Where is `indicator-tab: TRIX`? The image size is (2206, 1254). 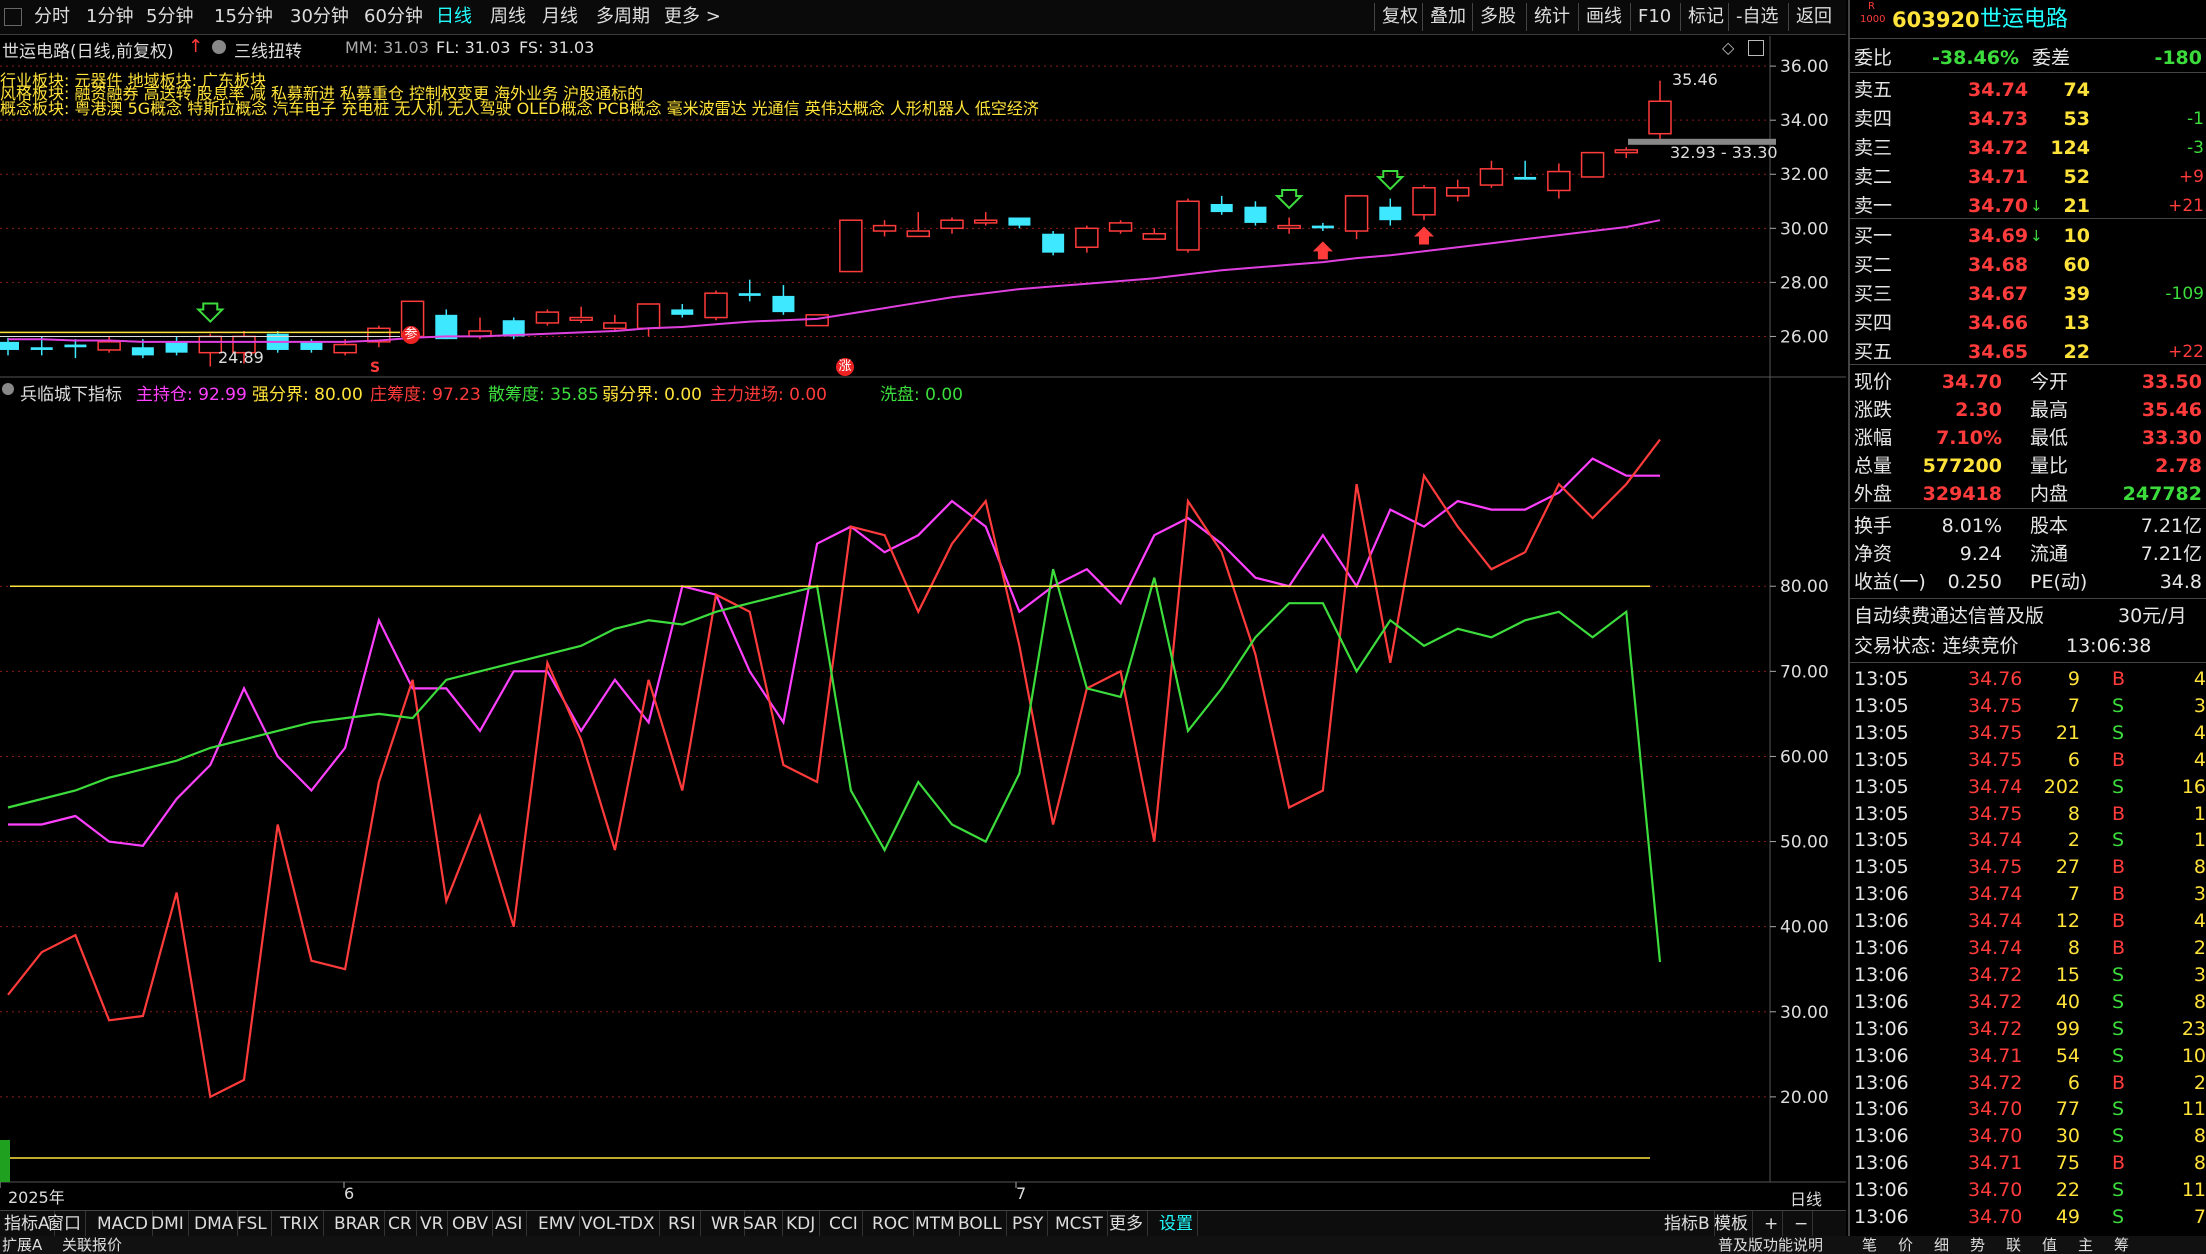 indicator-tab: TRIX is located at coordinates (300, 1224).